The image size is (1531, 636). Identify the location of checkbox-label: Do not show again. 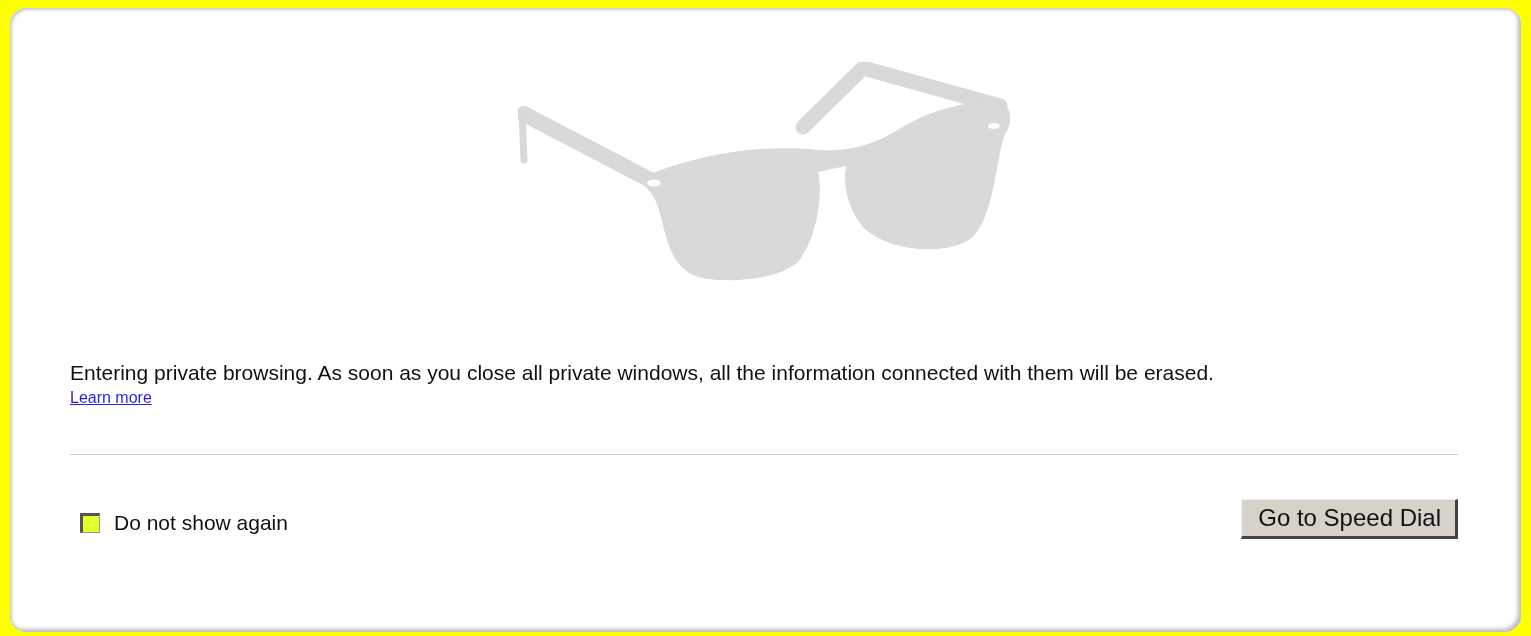
(201, 523).